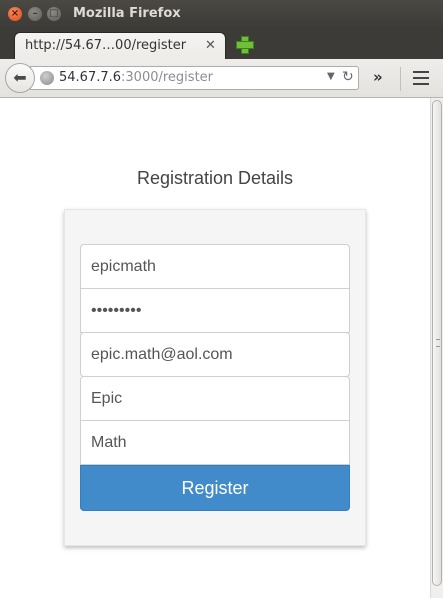  I want to click on vertical-scrollbar, so click(436, 348).